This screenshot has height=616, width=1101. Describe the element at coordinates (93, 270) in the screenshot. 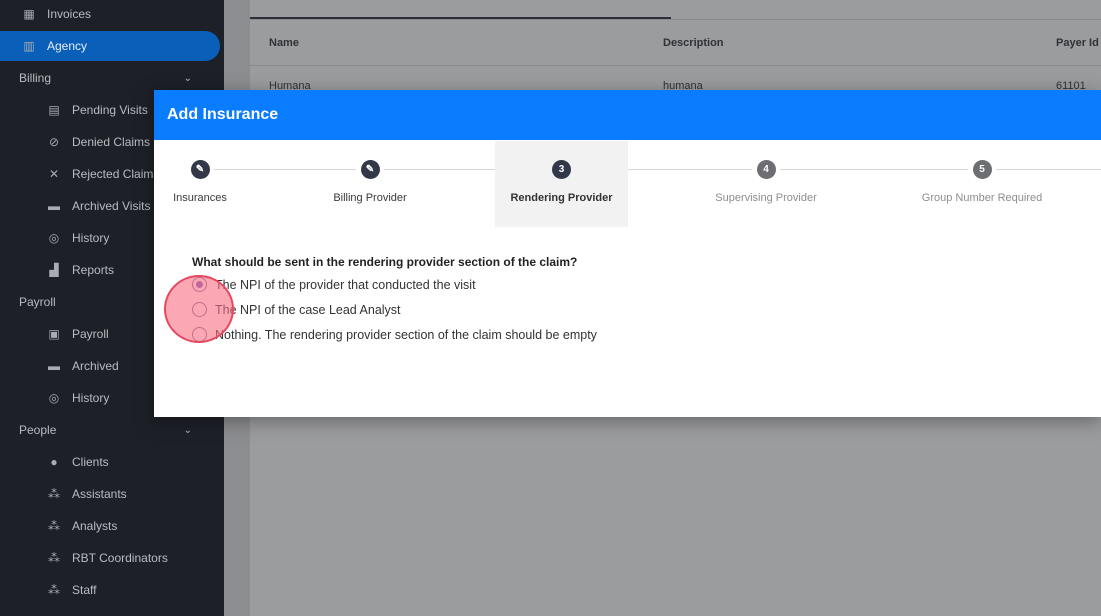

I see `sidebar-item-label: Reports` at that location.